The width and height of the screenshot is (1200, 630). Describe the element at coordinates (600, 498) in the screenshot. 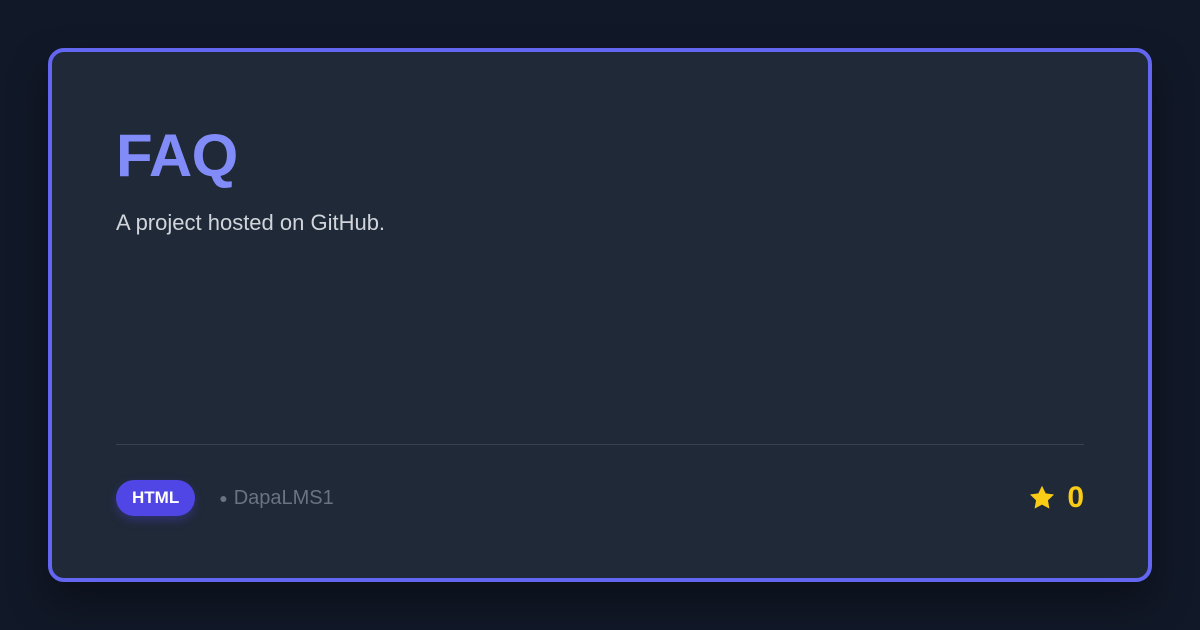

I see `card-footer: HTML ● DapaLMS1 0` at that location.